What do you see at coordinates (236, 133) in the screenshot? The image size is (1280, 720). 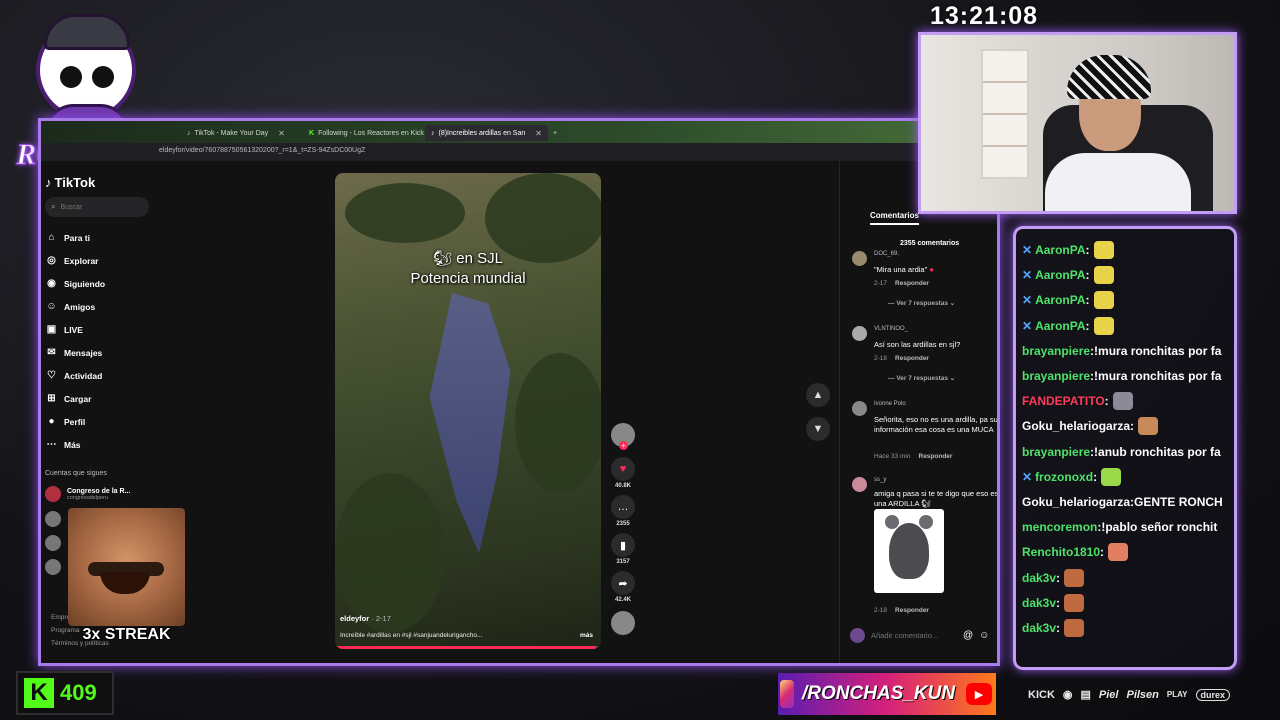 I see `browser-tab: ♪ TikTok - Make Your Day ✕` at bounding box center [236, 133].